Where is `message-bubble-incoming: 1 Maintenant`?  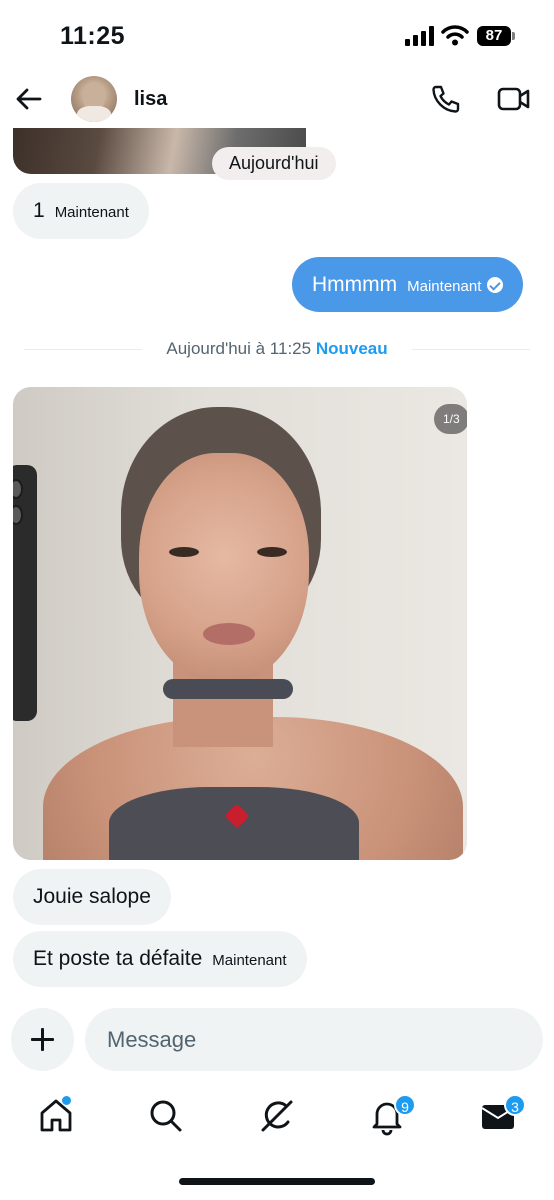 message-bubble-incoming: 1 Maintenant is located at coordinates (81, 211).